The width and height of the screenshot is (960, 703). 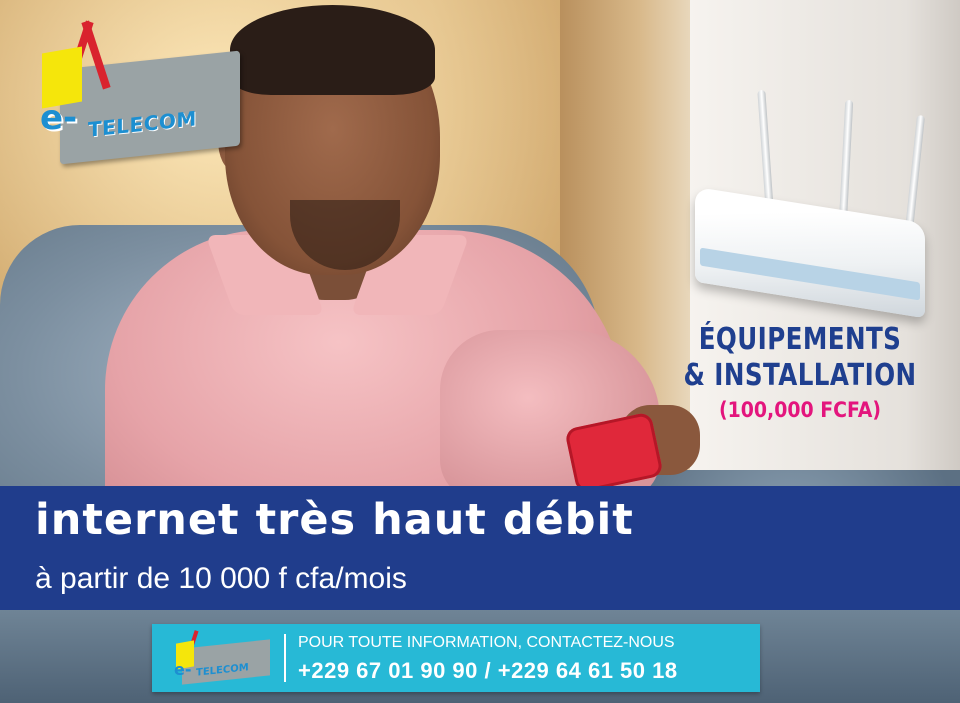 What do you see at coordinates (815, 202) in the screenshot?
I see `wifi-router-image` at bounding box center [815, 202].